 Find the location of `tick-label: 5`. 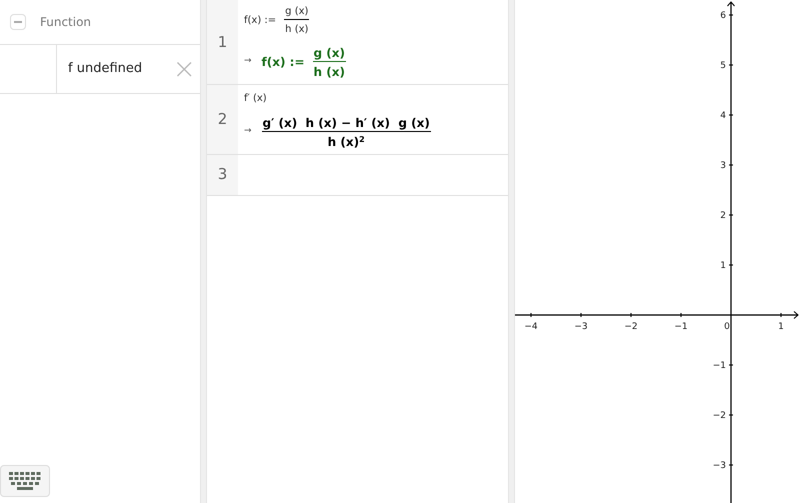

tick-label: 5 is located at coordinates (723, 66).